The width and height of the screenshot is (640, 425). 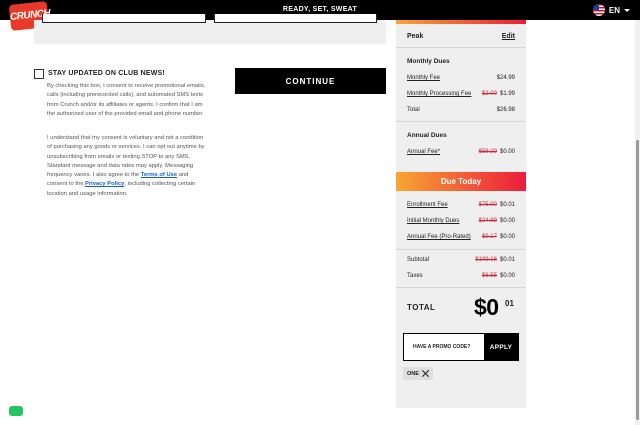 What do you see at coordinates (413, 110) in the screenshot?
I see `monthly-total-label: Total` at bounding box center [413, 110].